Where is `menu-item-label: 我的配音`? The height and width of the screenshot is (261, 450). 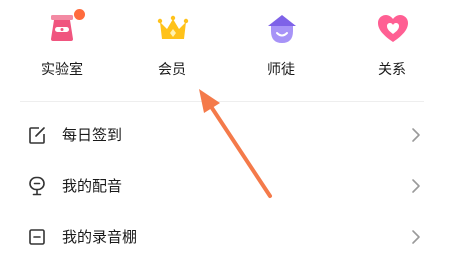 menu-item-label: 我的配音 is located at coordinates (92, 186).